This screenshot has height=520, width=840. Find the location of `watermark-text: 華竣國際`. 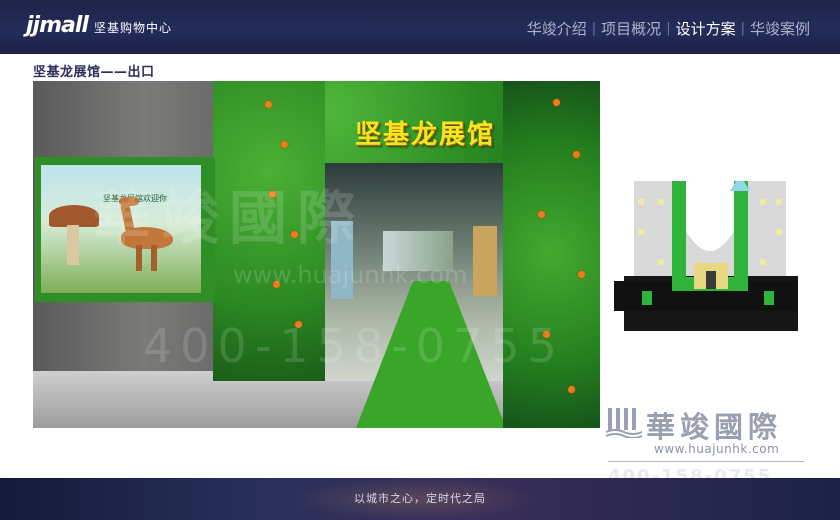

watermark-text: 華竣國際 is located at coordinates (229, 218).